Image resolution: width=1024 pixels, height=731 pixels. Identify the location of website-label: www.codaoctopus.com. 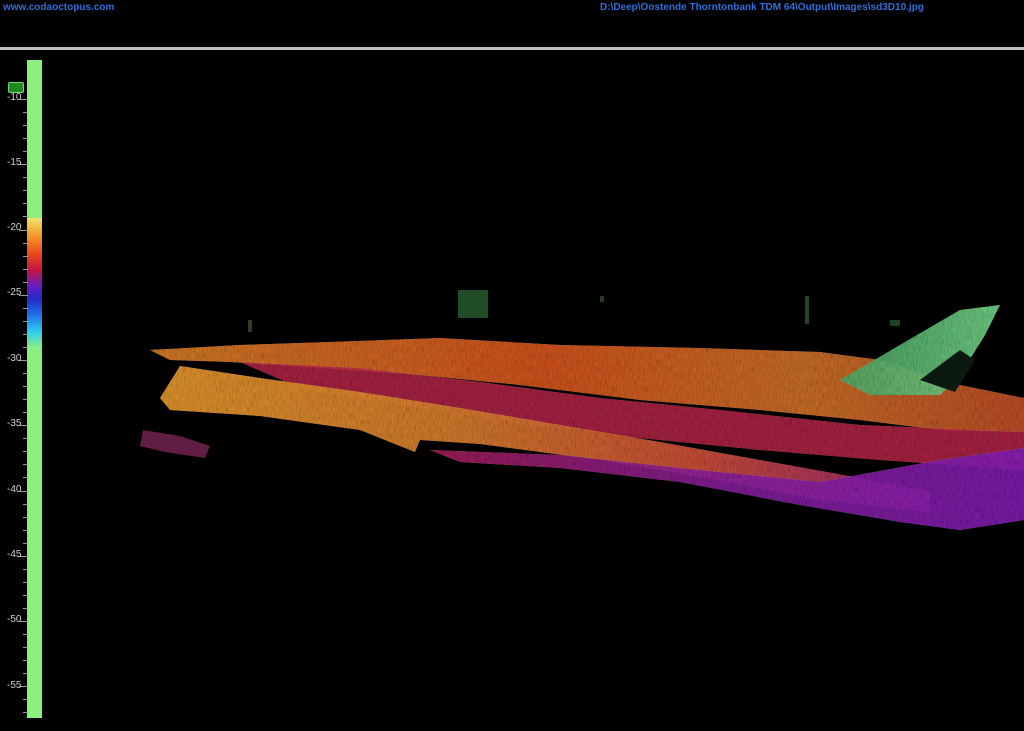
(59, 7).